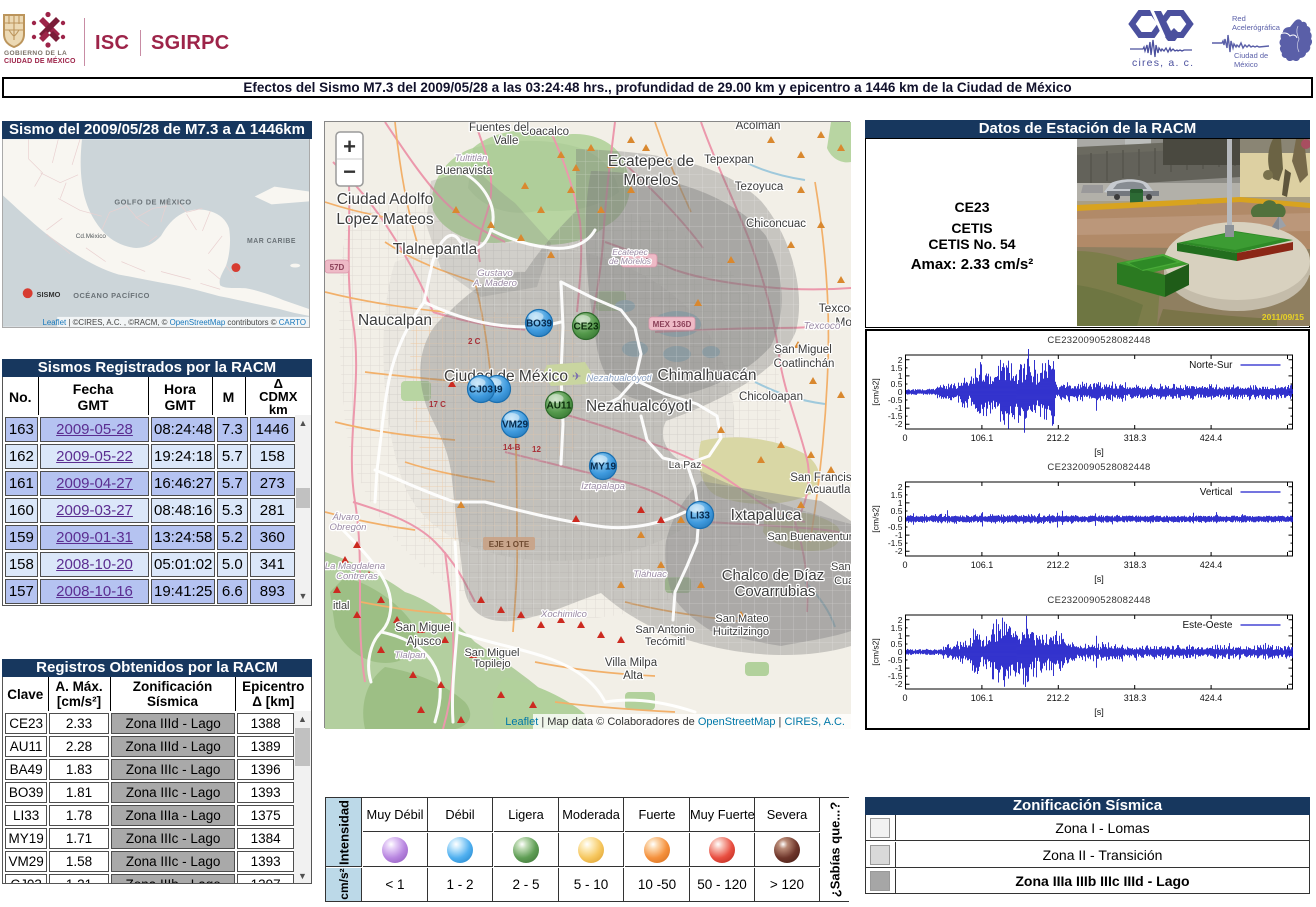 Image resolution: width=1316 pixels, height=907 pixels. Describe the element at coordinates (759, 187) in the screenshot. I see `svg-text: Tezoyuca` at that location.